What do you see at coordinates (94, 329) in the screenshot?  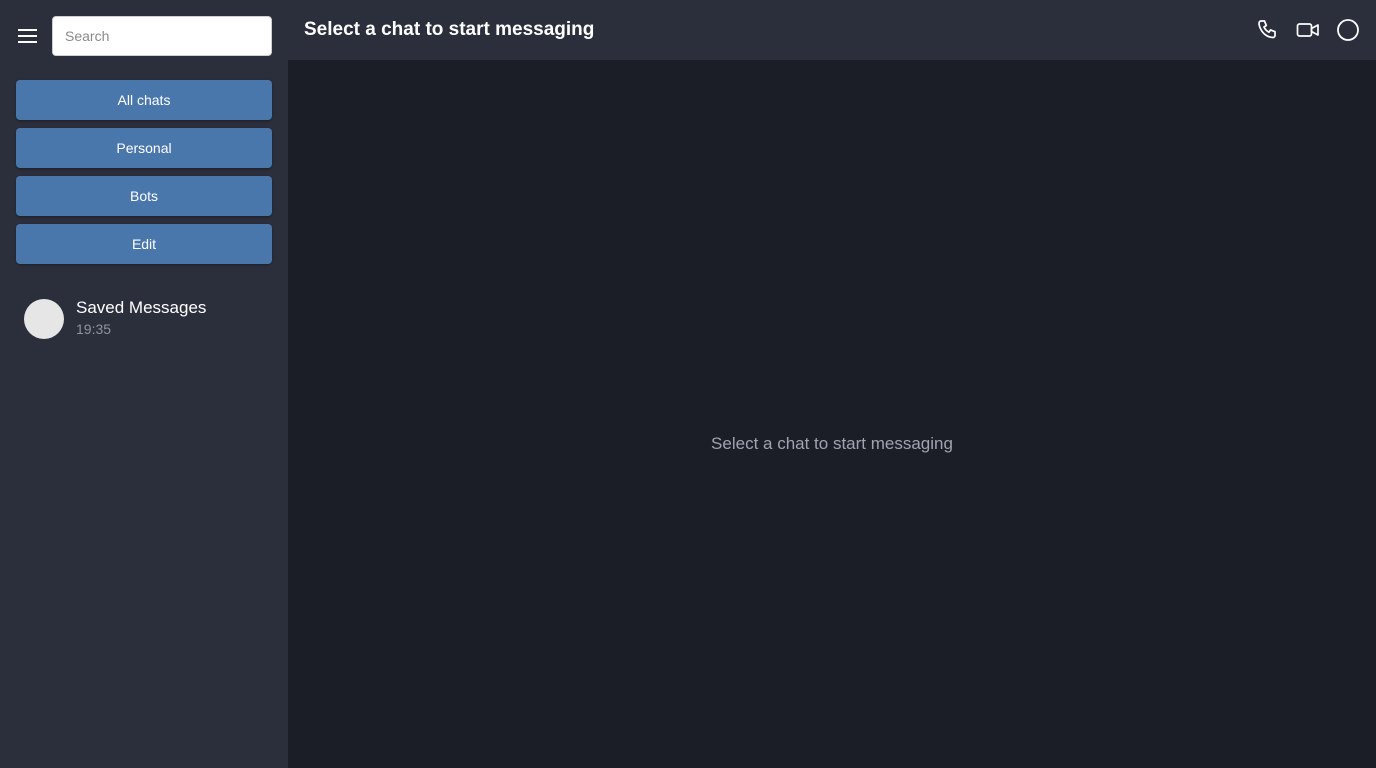 I see `chat-time: 19:35` at bounding box center [94, 329].